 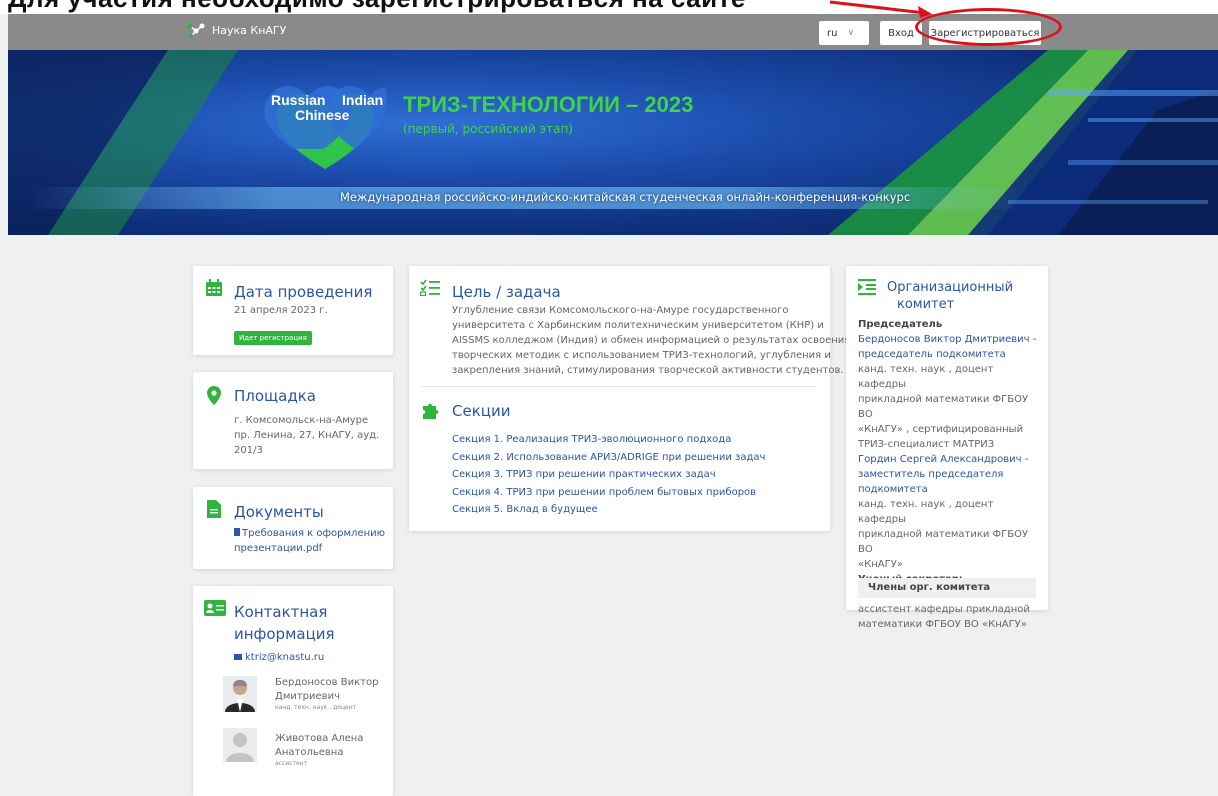 I want to click on heart-label-indian: Indian, so click(x=363, y=100).